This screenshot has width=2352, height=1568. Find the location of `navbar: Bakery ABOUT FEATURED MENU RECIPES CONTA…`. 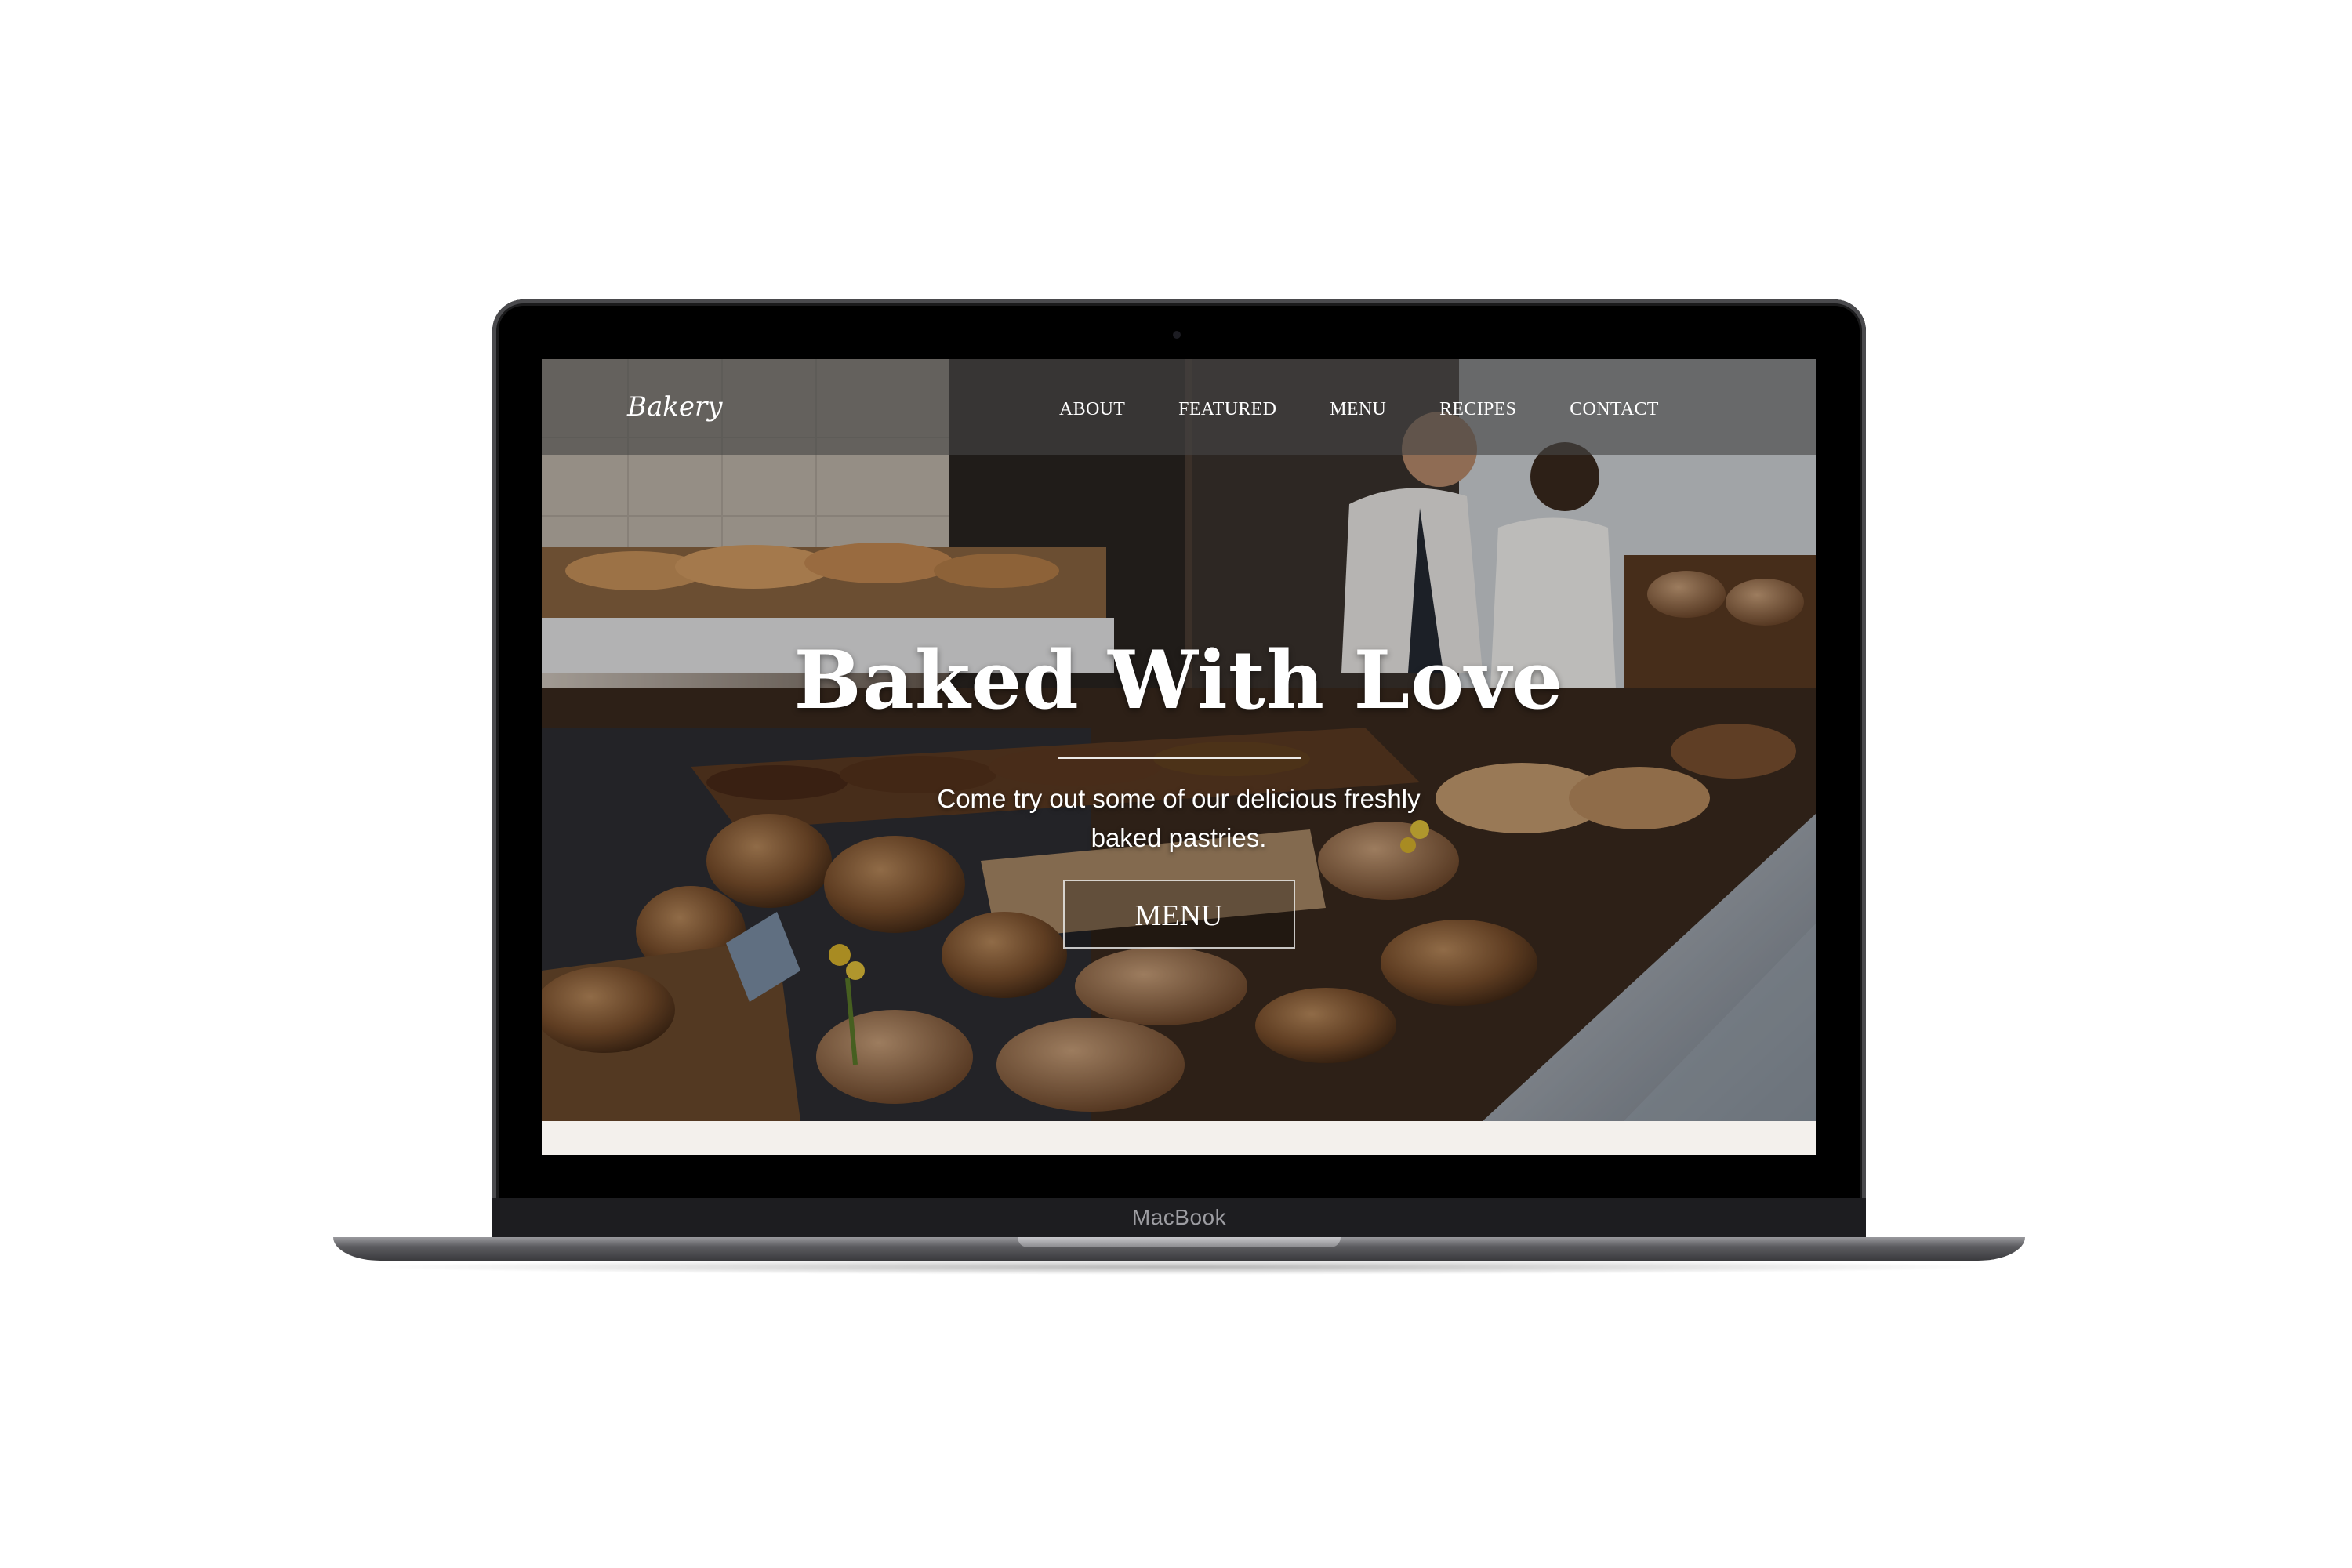

navbar: Bakery ABOUT FEATURED MENU RECIPES CONTA… is located at coordinates (1179, 407).